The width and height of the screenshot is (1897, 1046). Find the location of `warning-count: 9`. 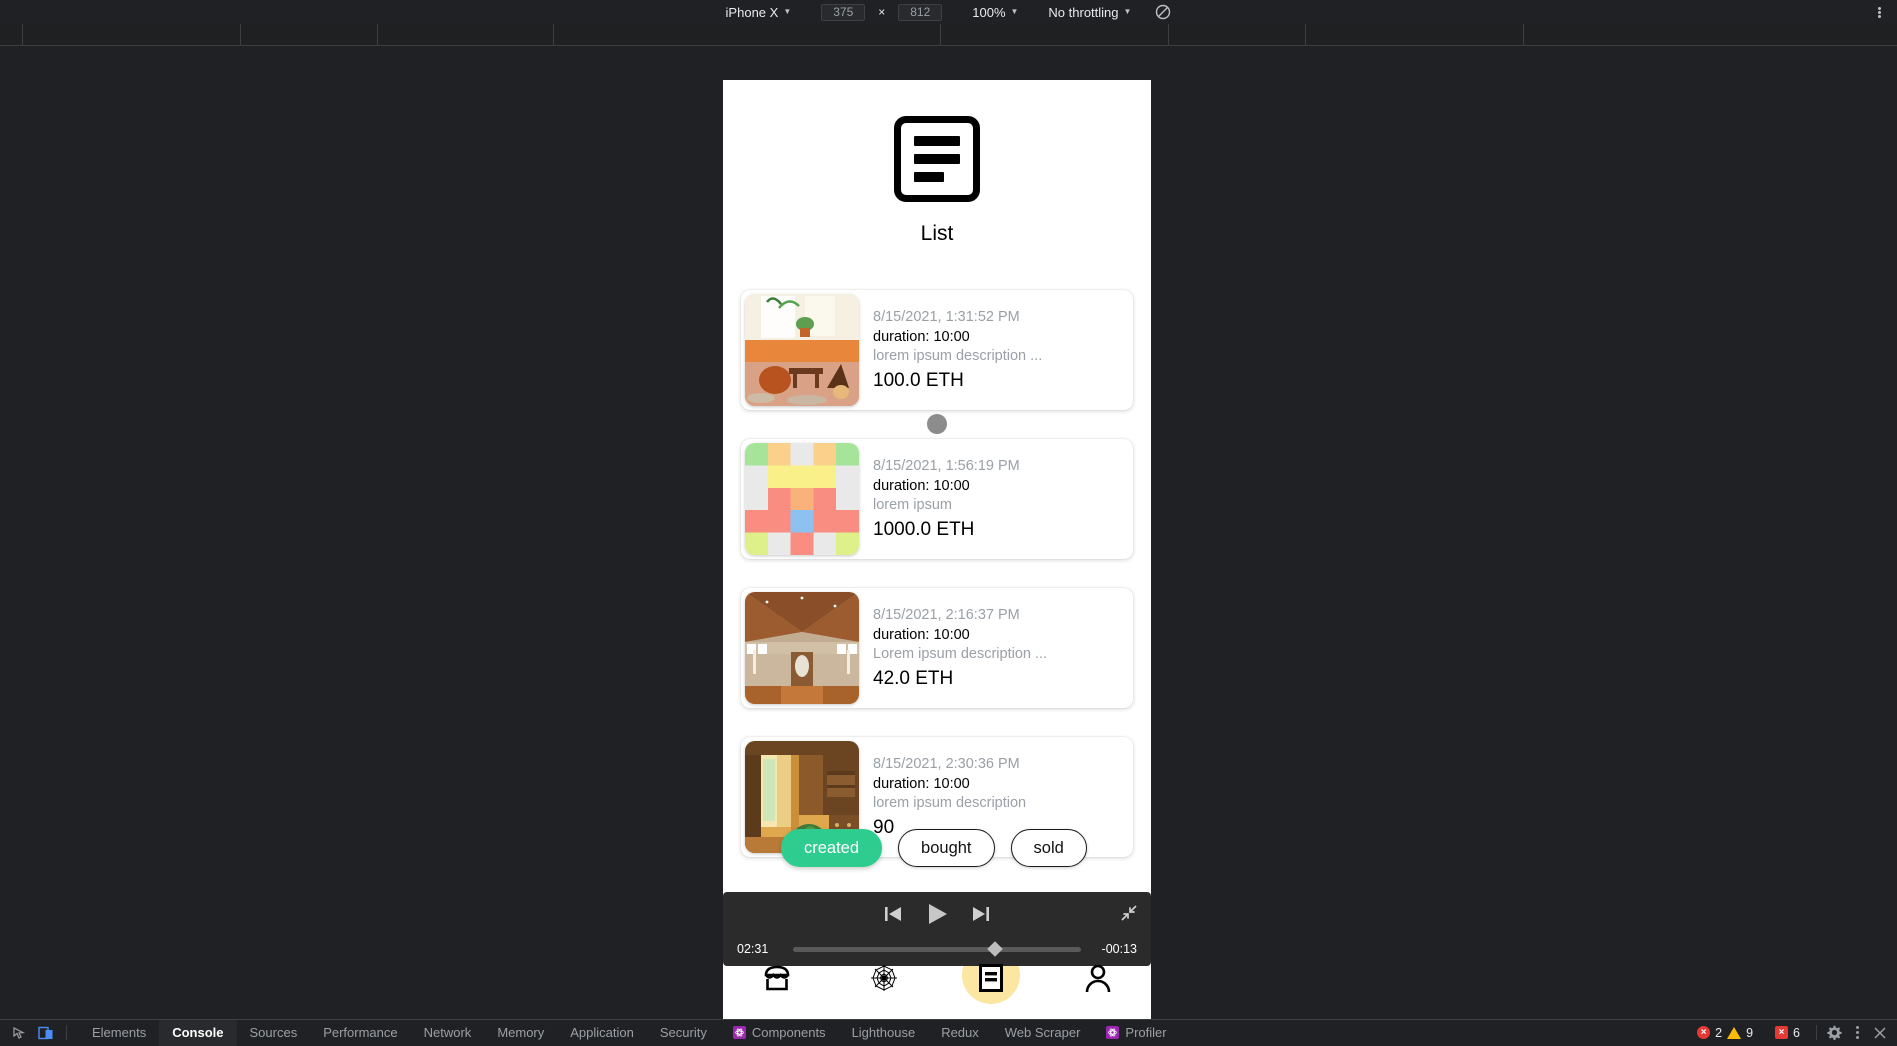

warning-count: 9 is located at coordinates (1749, 1033).